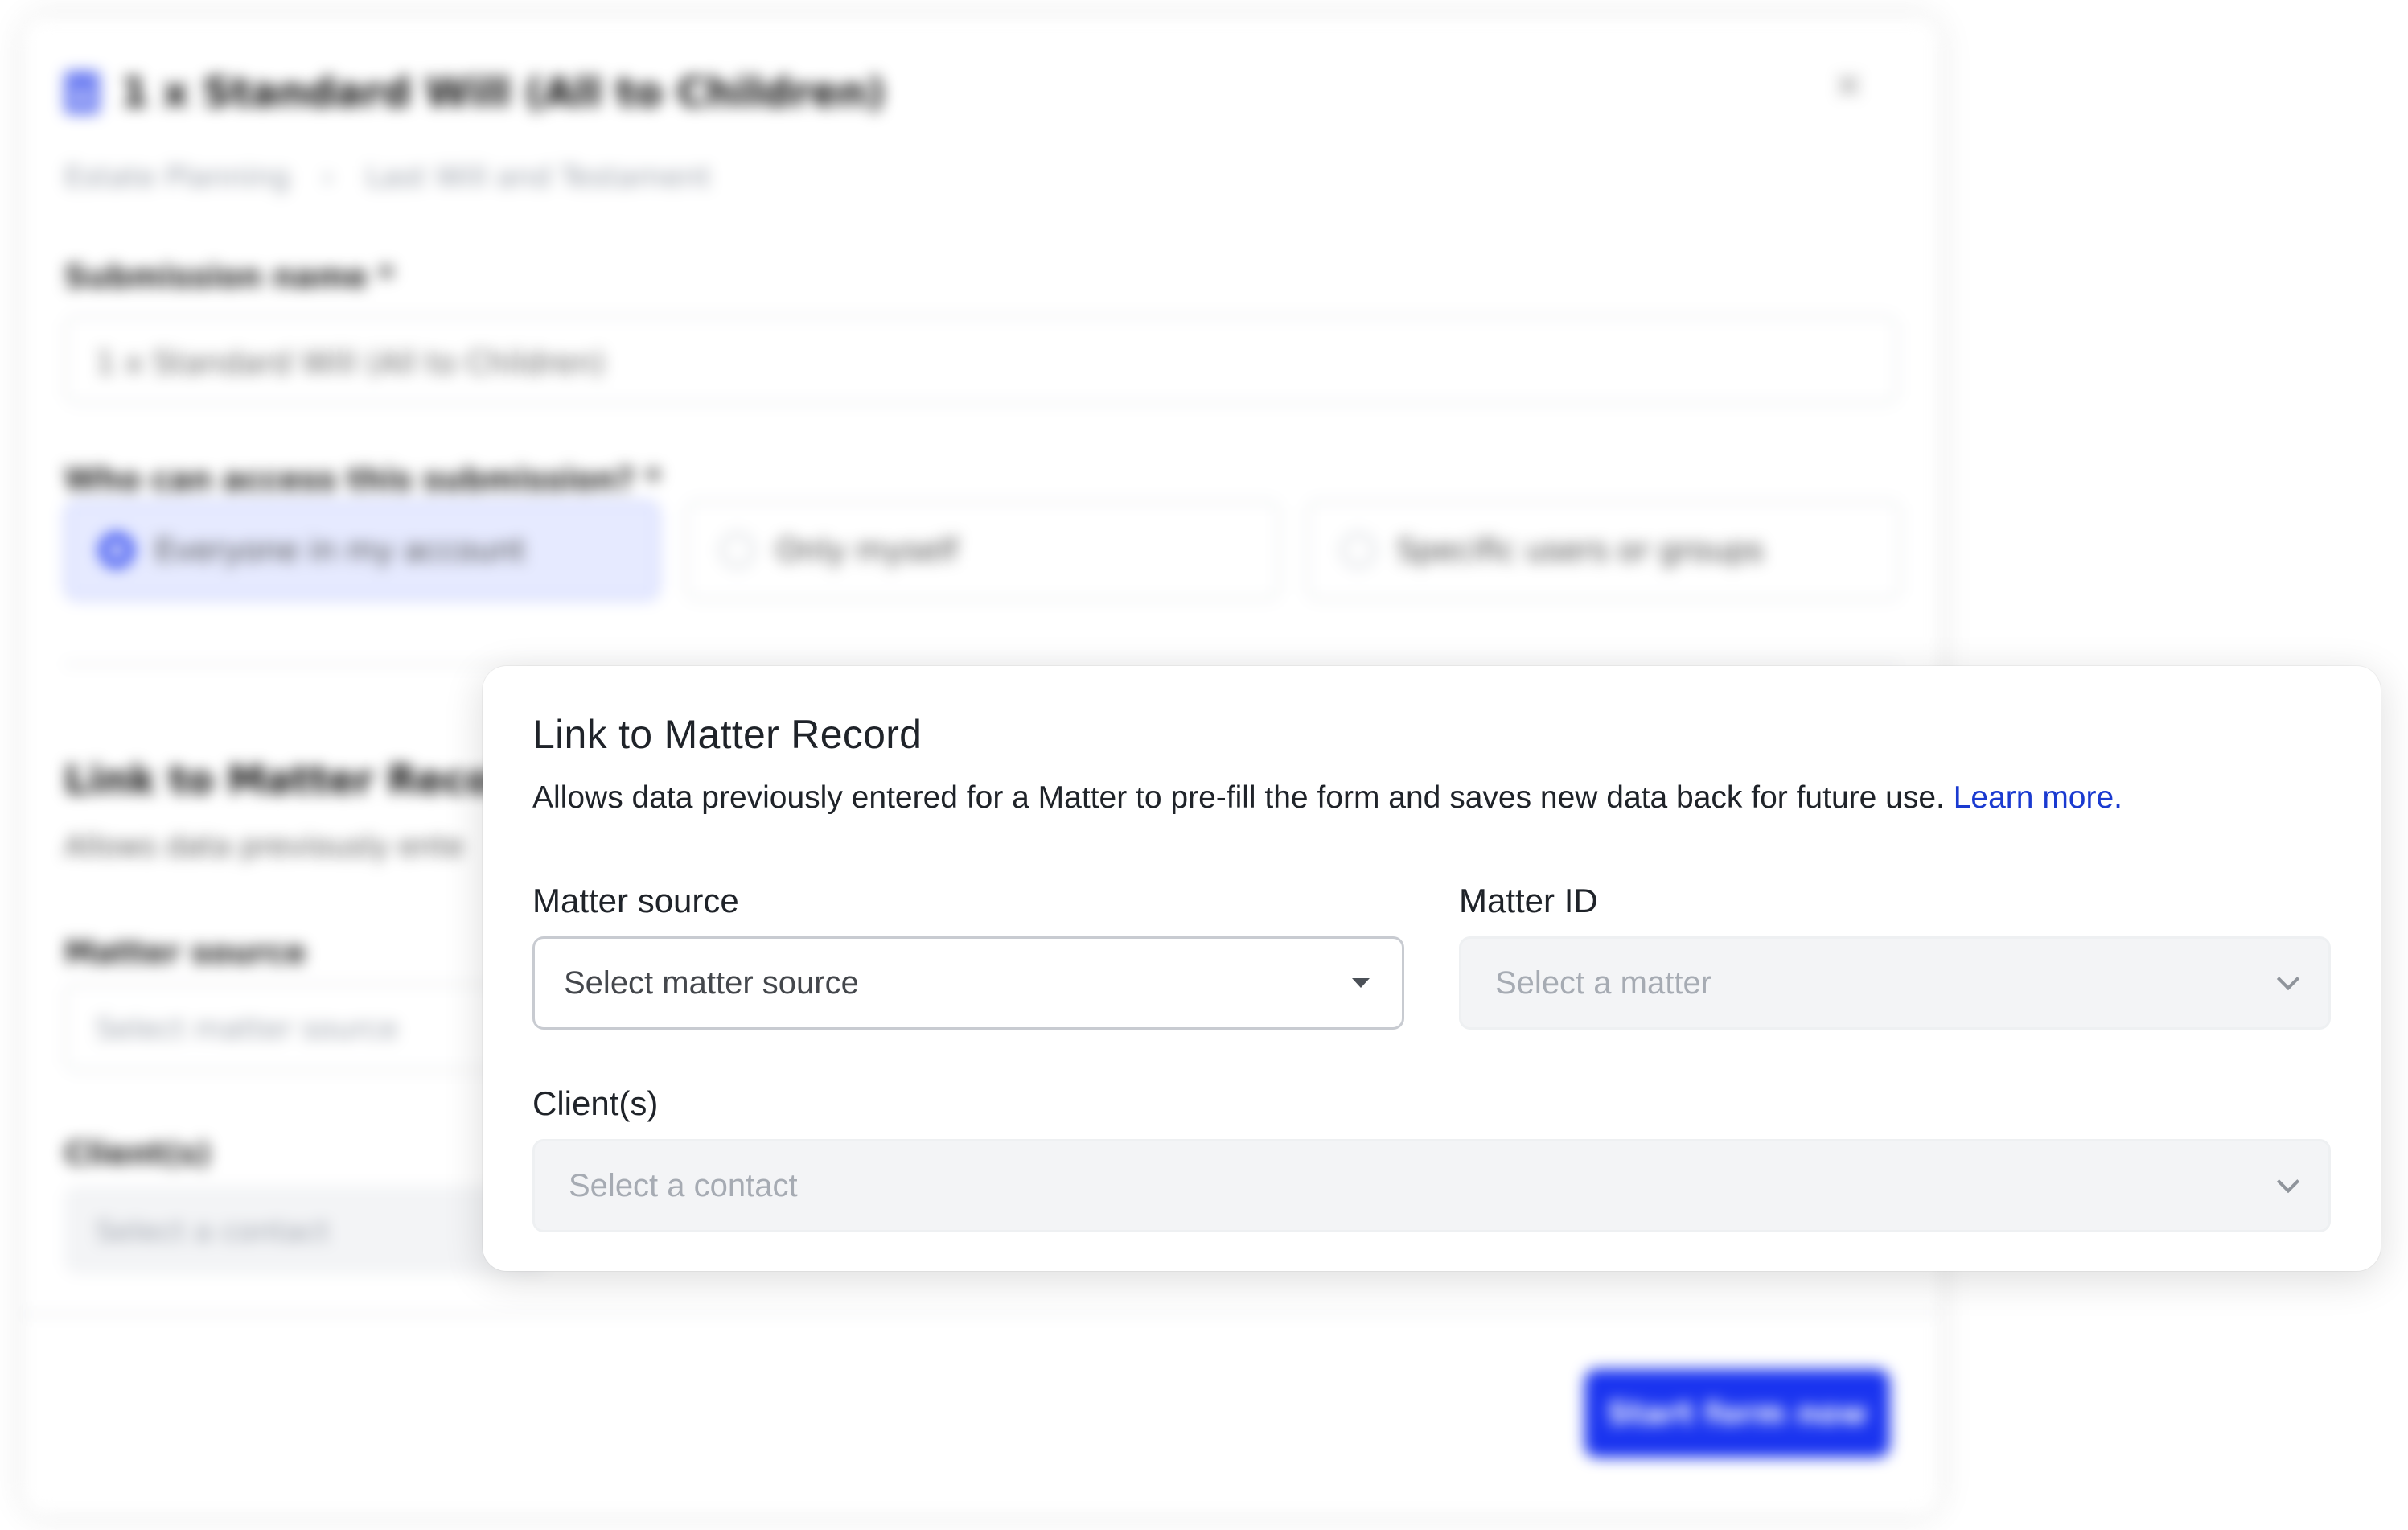 This screenshot has height=1530, width=2408. What do you see at coordinates (177, 177) in the screenshot?
I see `breadcrumb-item: Estate Planning` at bounding box center [177, 177].